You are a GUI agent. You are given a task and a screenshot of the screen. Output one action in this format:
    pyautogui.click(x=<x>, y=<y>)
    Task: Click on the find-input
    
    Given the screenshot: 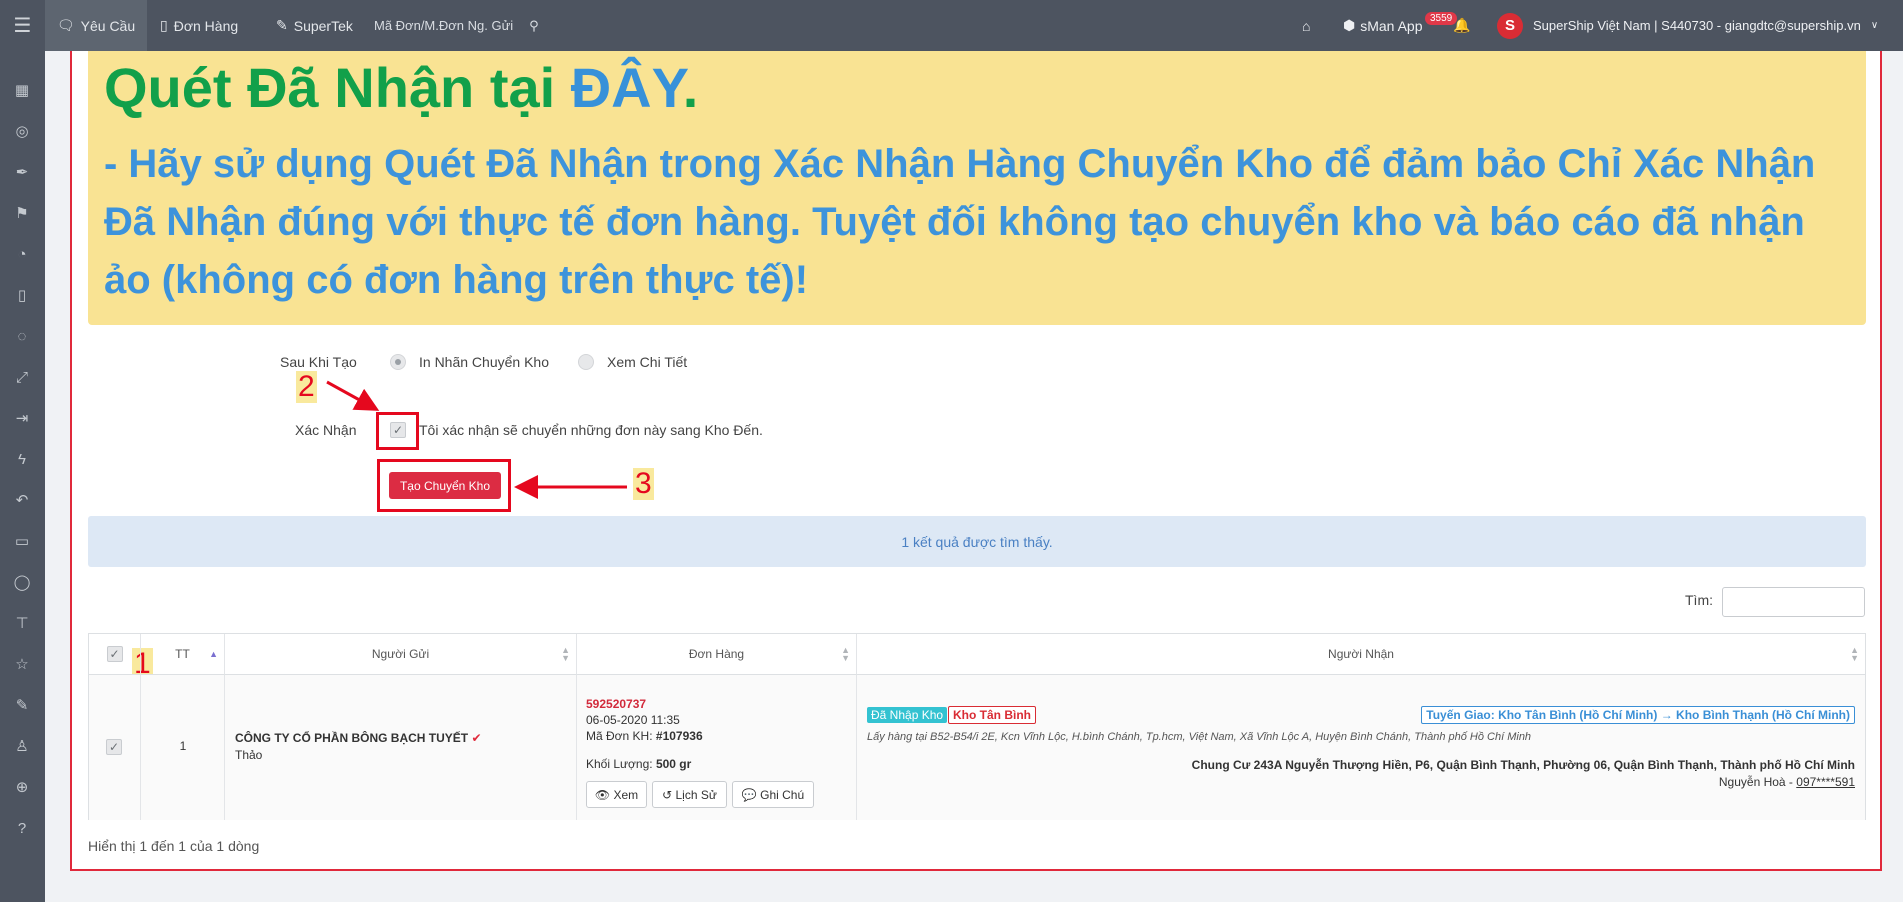 What is the action you would take?
    pyautogui.click(x=1793, y=602)
    